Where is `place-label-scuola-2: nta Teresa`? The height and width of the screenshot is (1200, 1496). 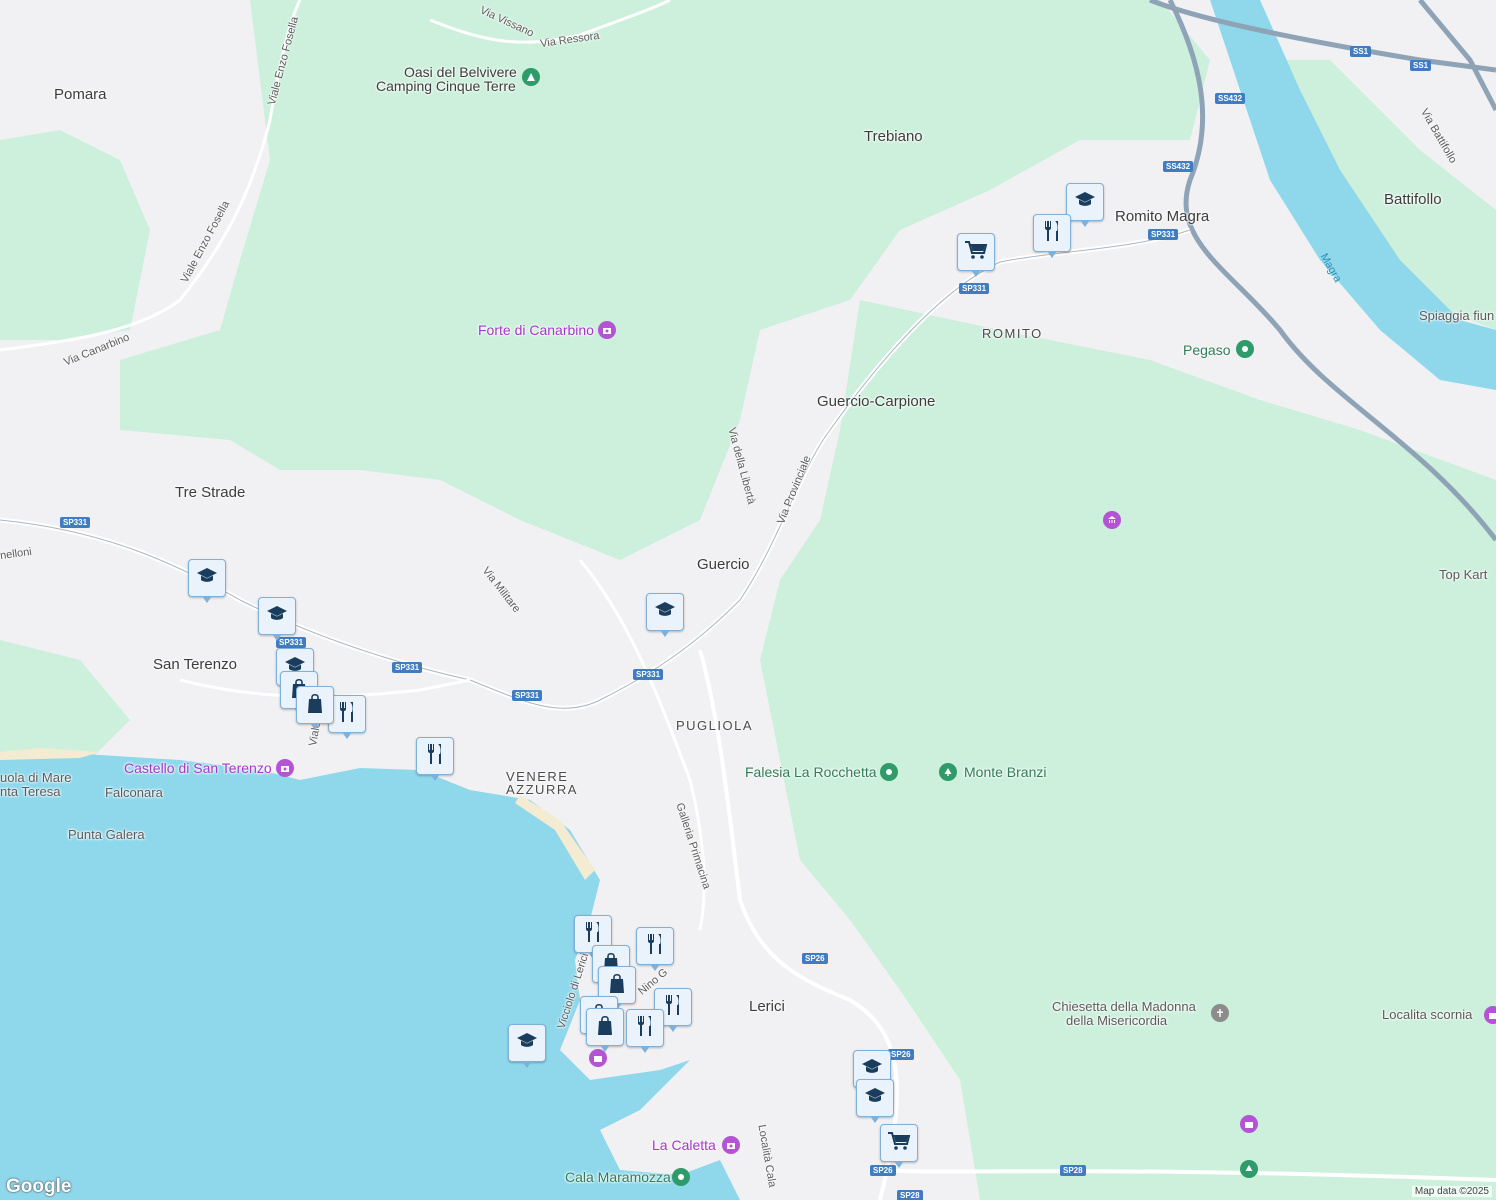 place-label-scuola-2: nta Teresa is located at coordinates (30, 791).